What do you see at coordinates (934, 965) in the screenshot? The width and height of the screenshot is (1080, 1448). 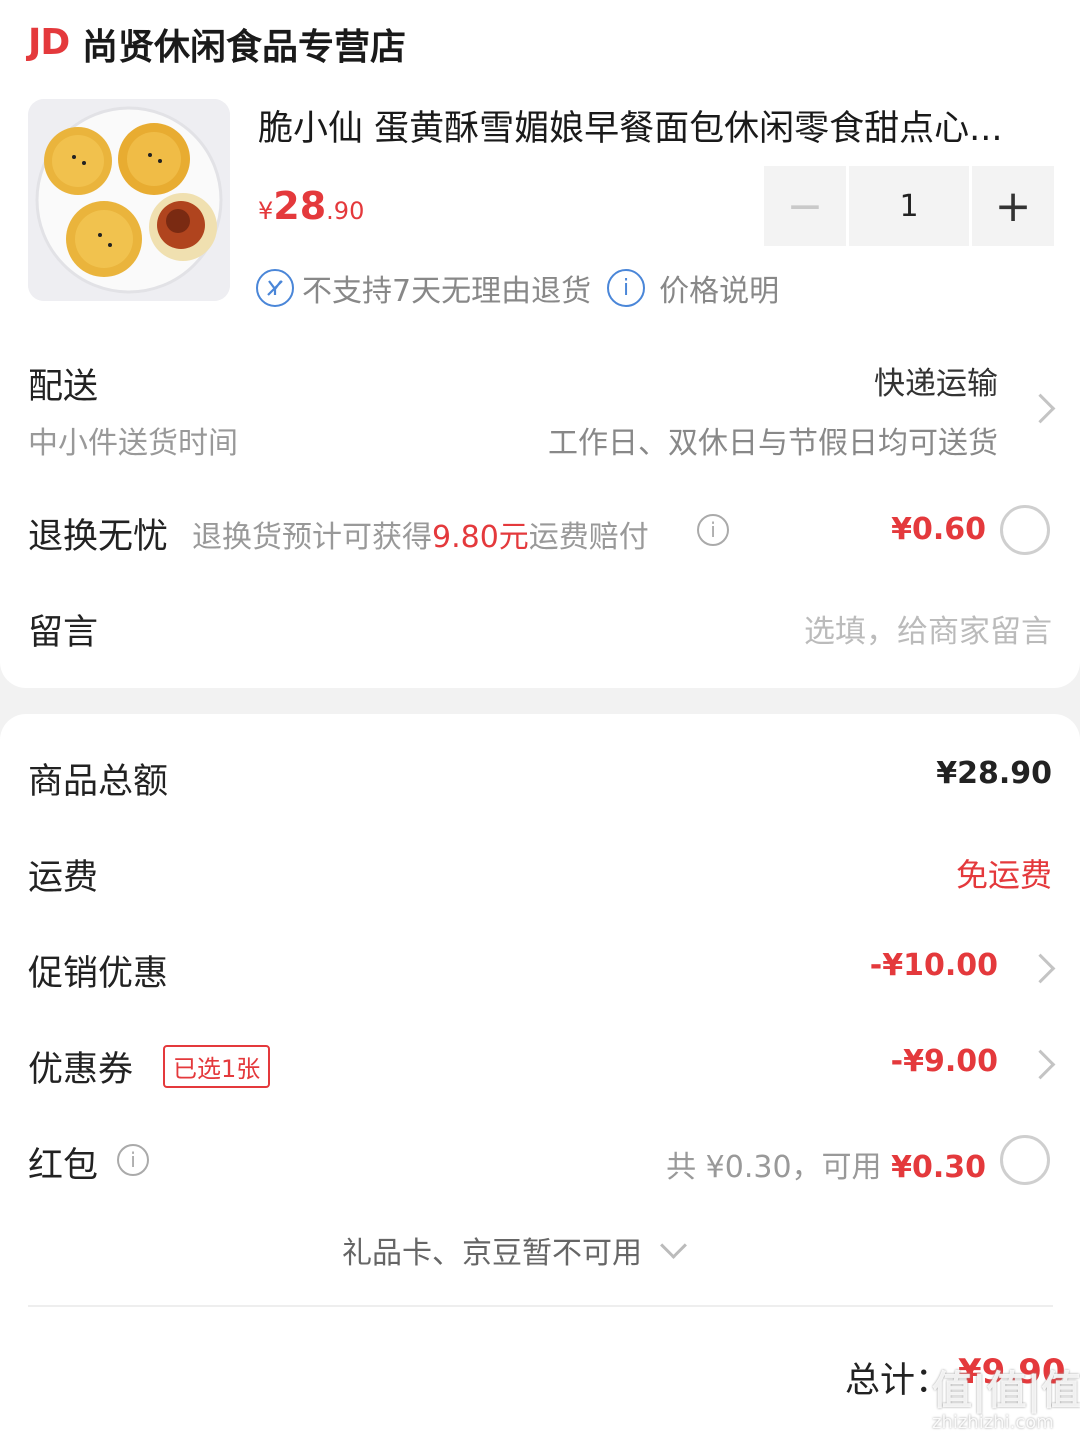 I see `promotion-value: -¥10.00` at bounding box center [934, 965].